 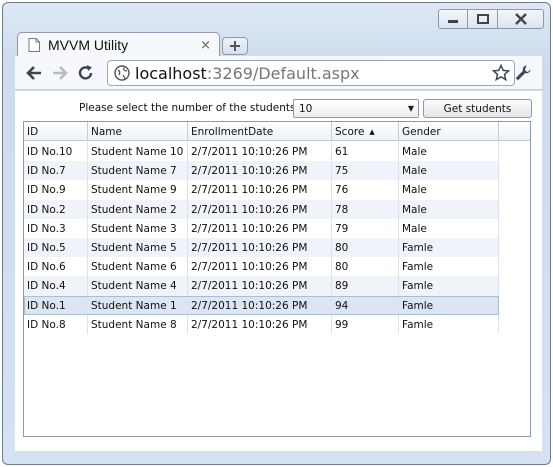 I want to click on cell-name: Student Name 10, so click(x=138, y=152).